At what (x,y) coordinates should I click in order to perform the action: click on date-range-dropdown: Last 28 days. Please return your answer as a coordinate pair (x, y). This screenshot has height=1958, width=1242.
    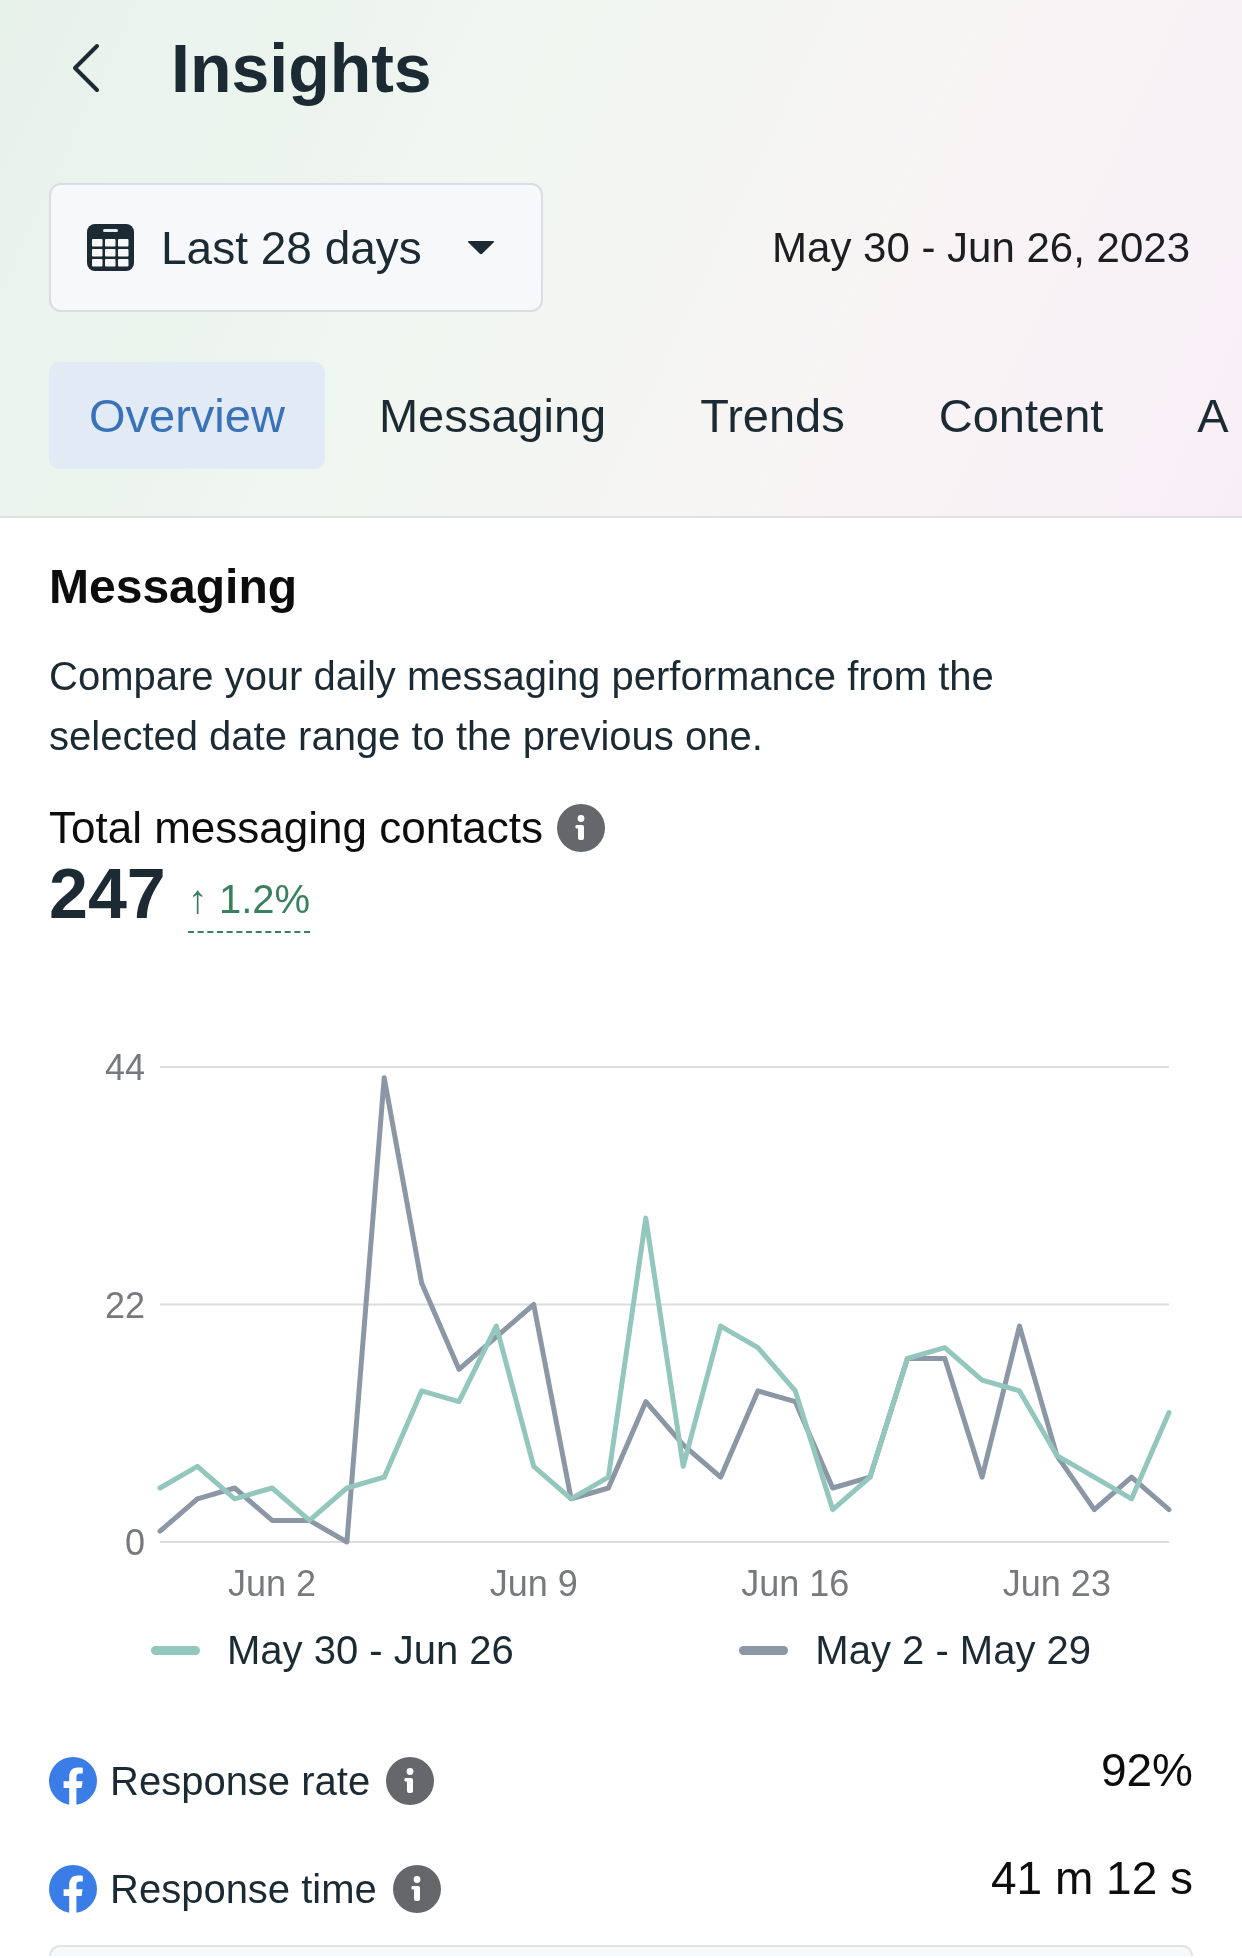
    Looking at the image, I should click on (296, 247).